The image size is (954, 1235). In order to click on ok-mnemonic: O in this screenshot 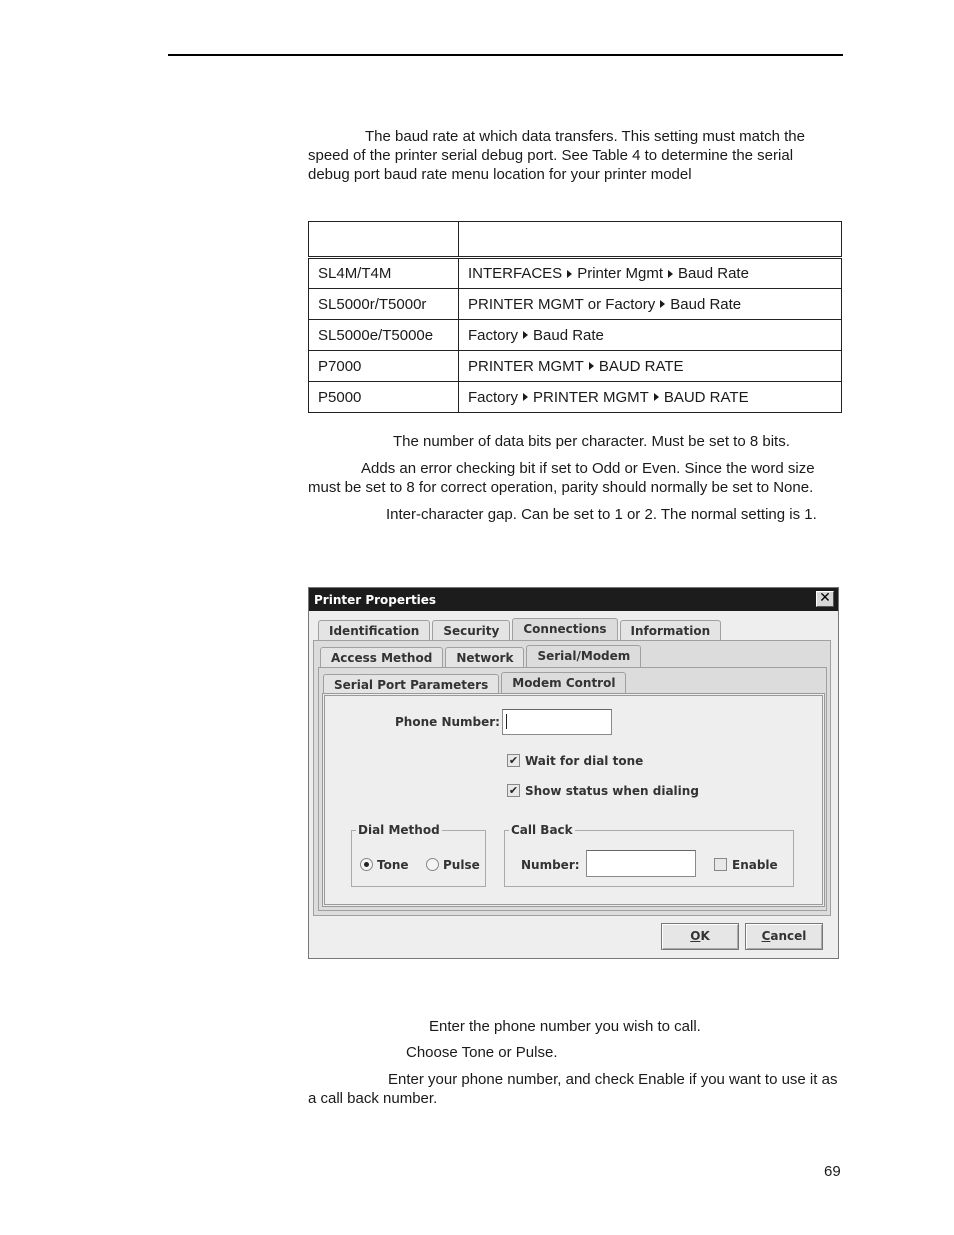, I will do `click(695, 936)`.